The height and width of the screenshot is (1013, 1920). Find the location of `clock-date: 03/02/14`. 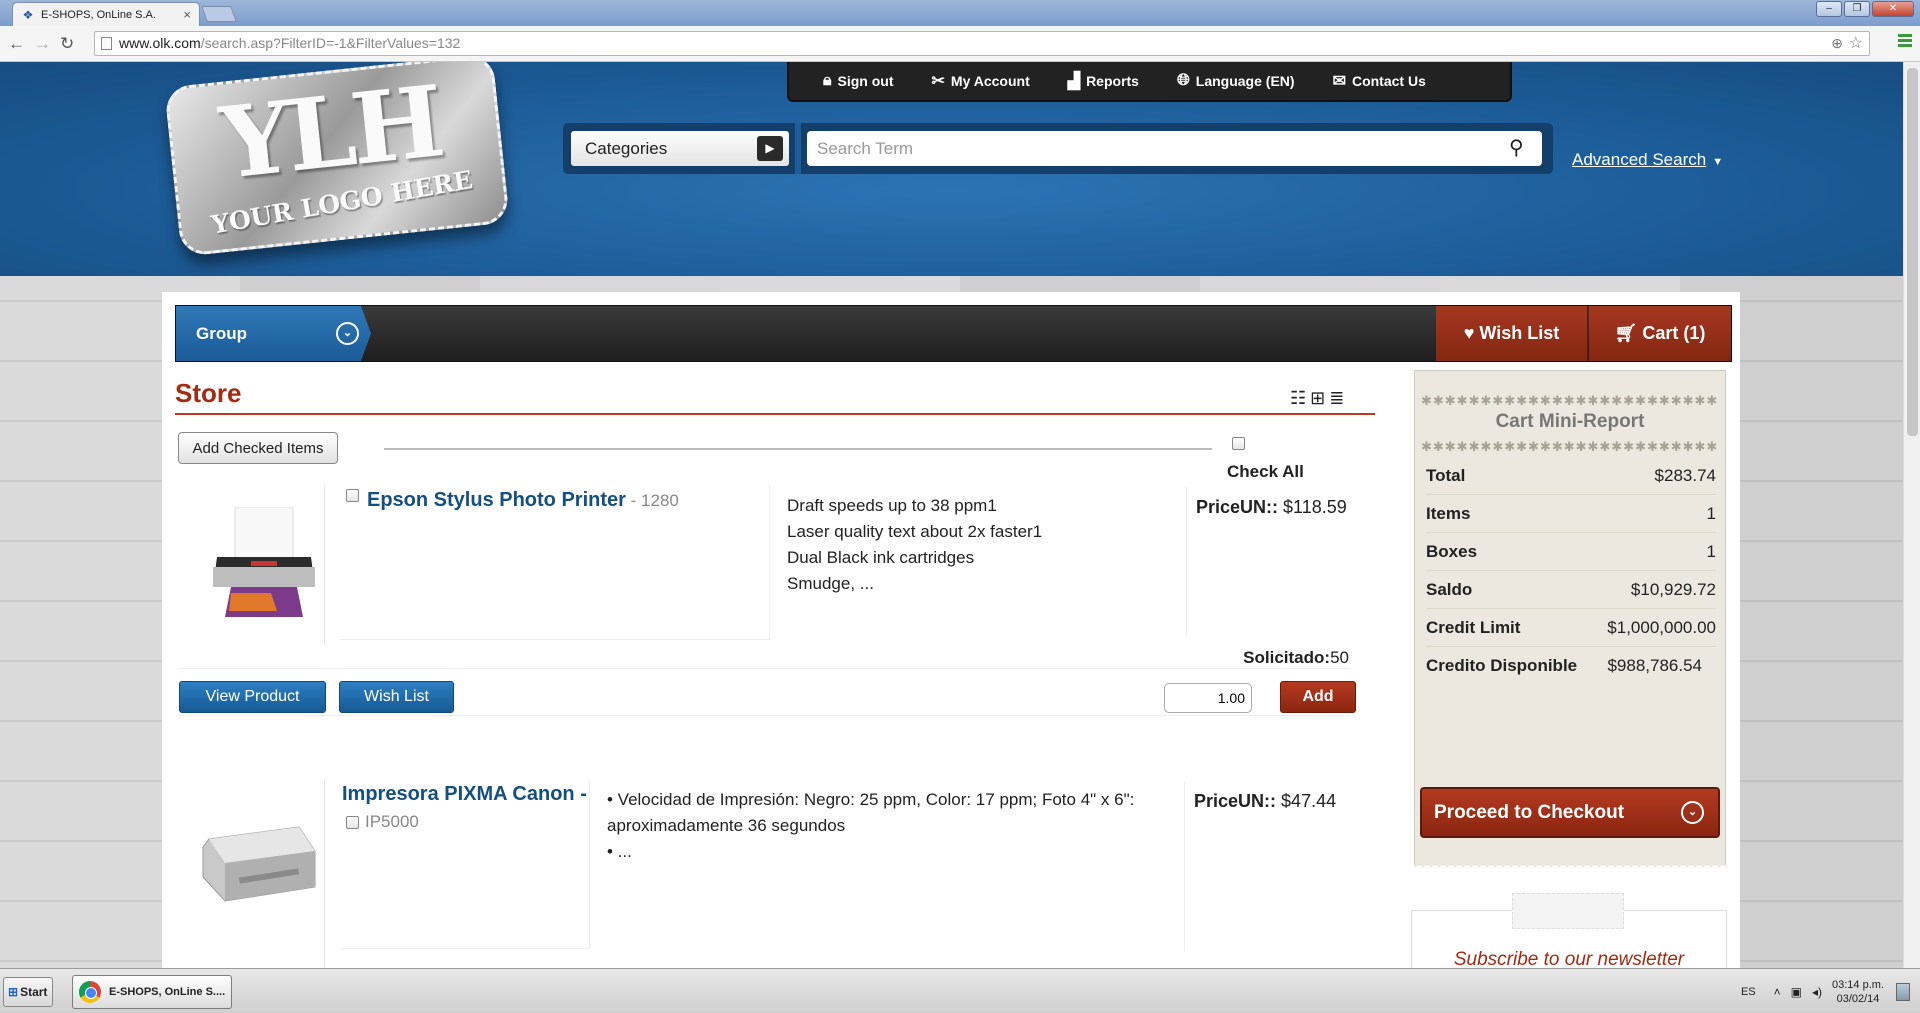

clock-date: 03/02/14 is located at coordinates (1858, 998).